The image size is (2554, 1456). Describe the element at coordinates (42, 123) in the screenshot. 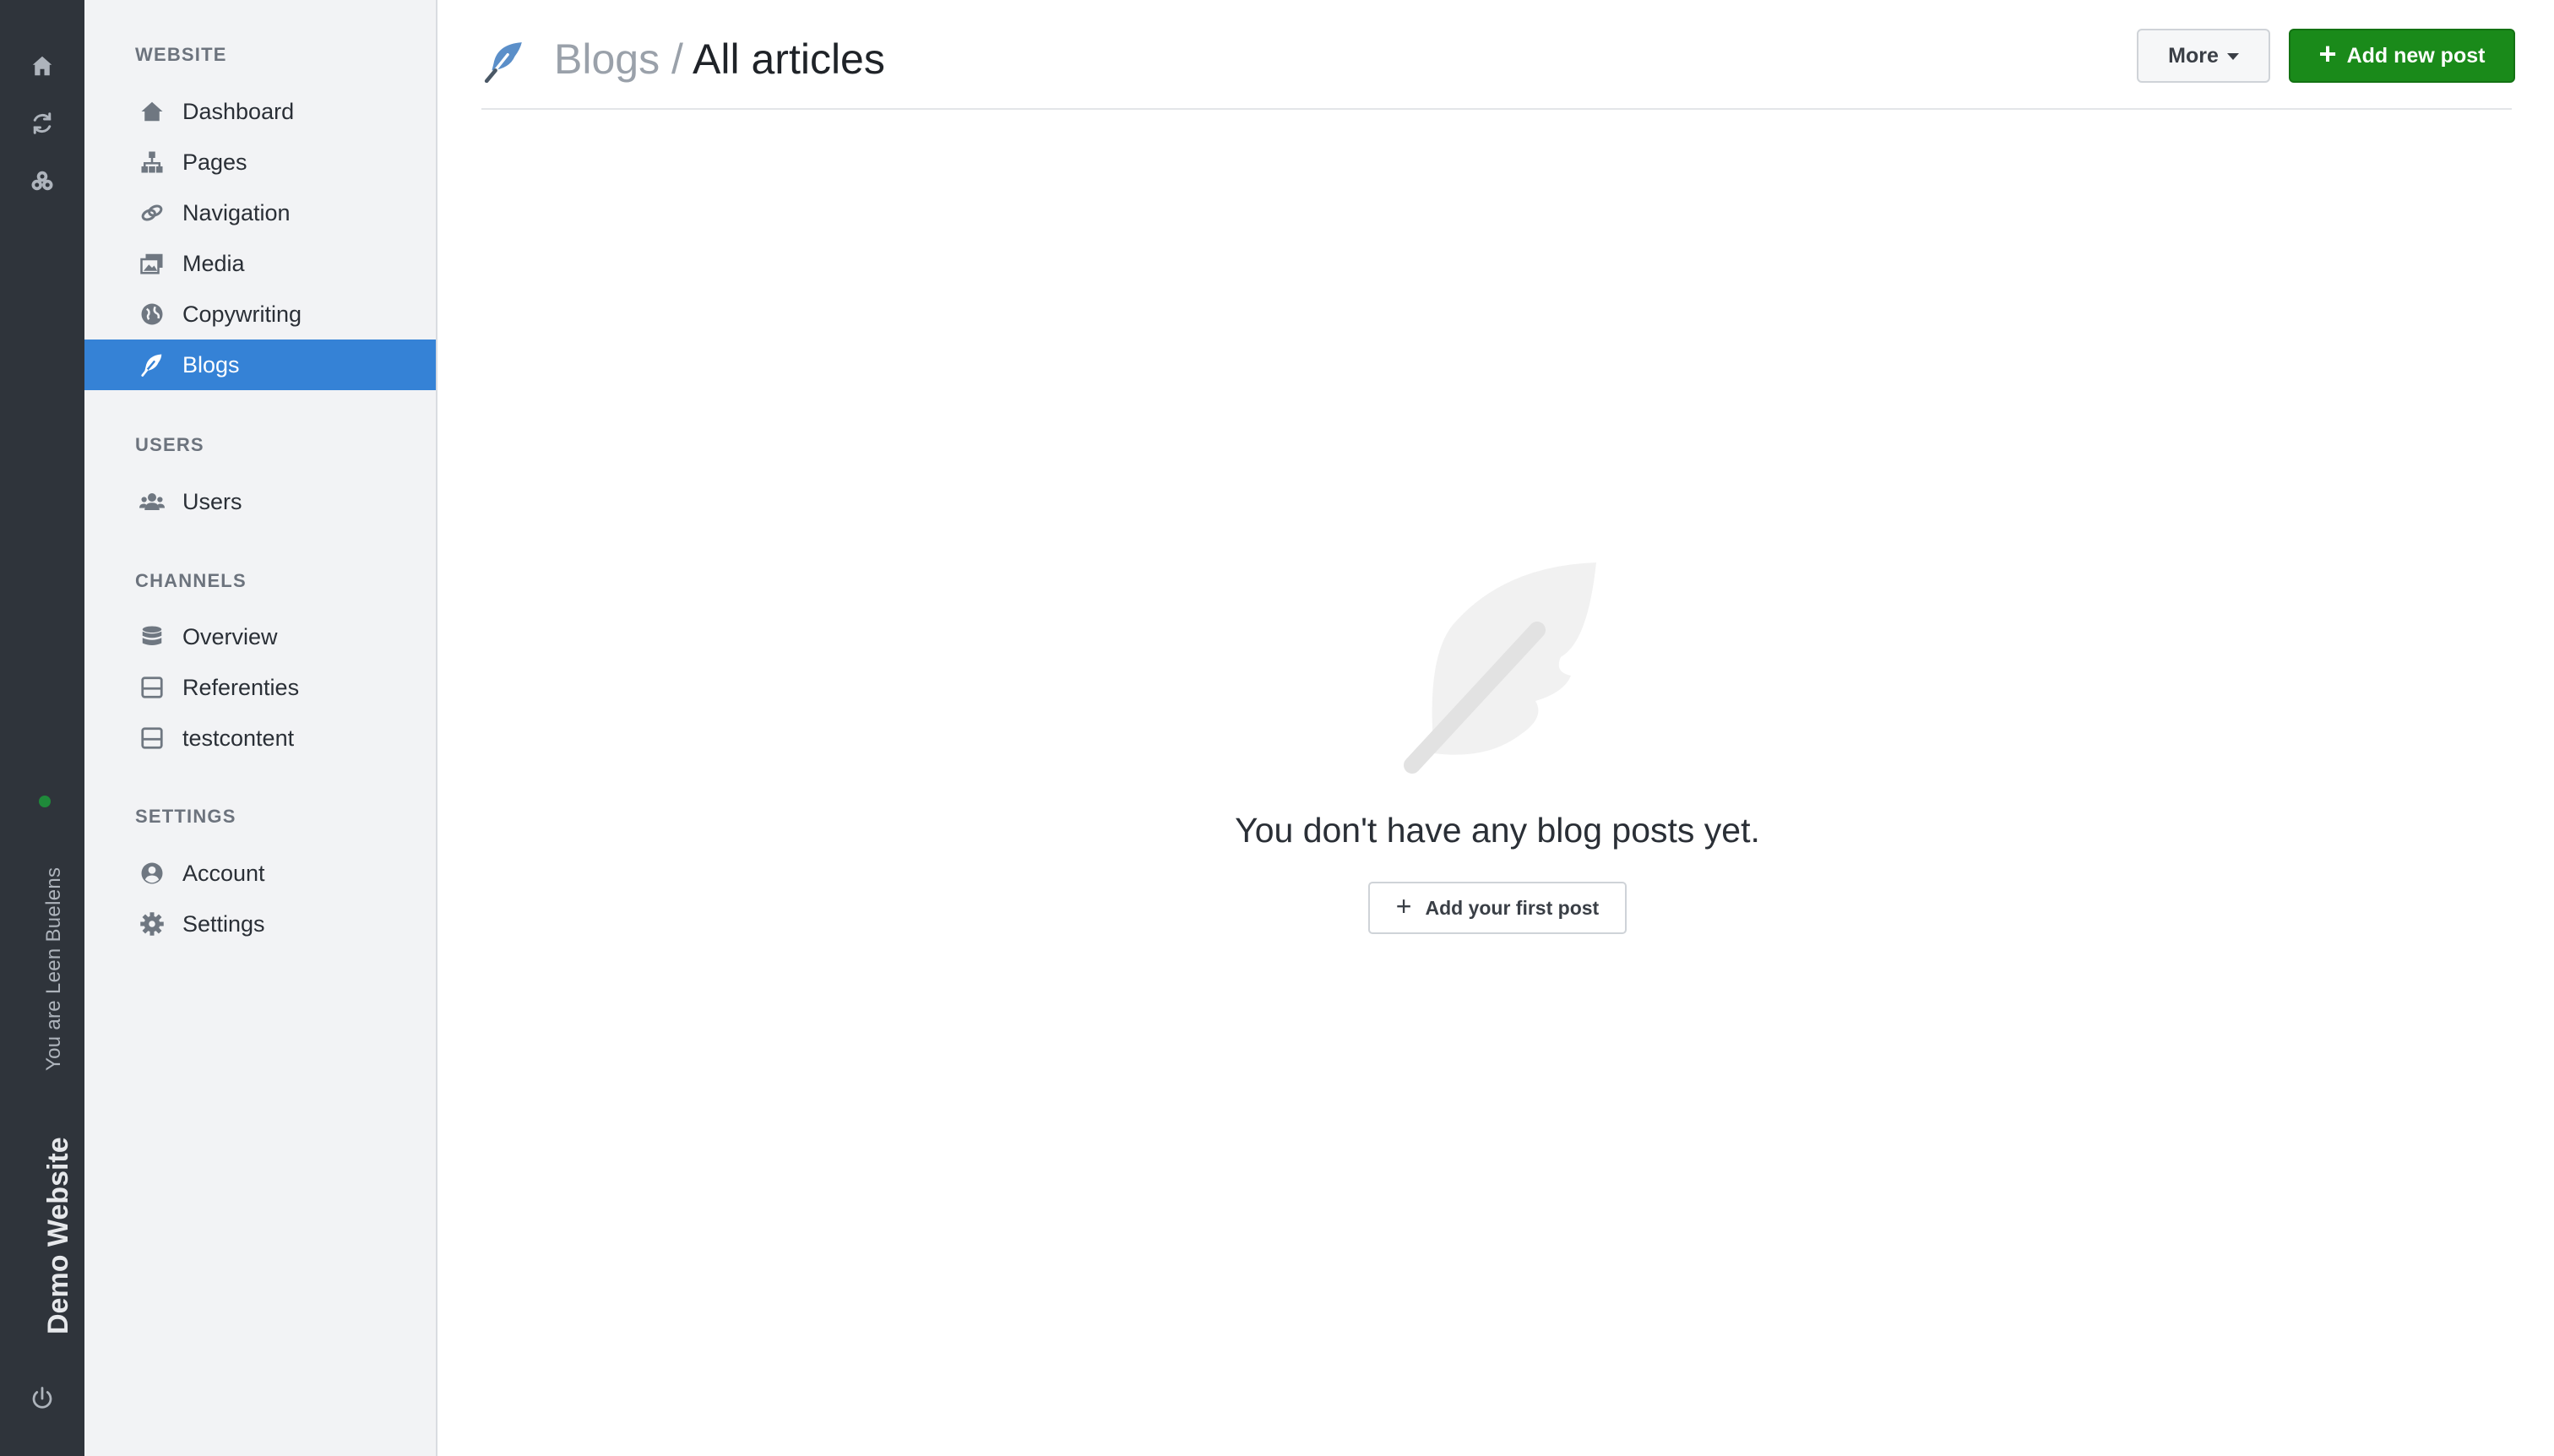

I see `sync-icon` at that location.